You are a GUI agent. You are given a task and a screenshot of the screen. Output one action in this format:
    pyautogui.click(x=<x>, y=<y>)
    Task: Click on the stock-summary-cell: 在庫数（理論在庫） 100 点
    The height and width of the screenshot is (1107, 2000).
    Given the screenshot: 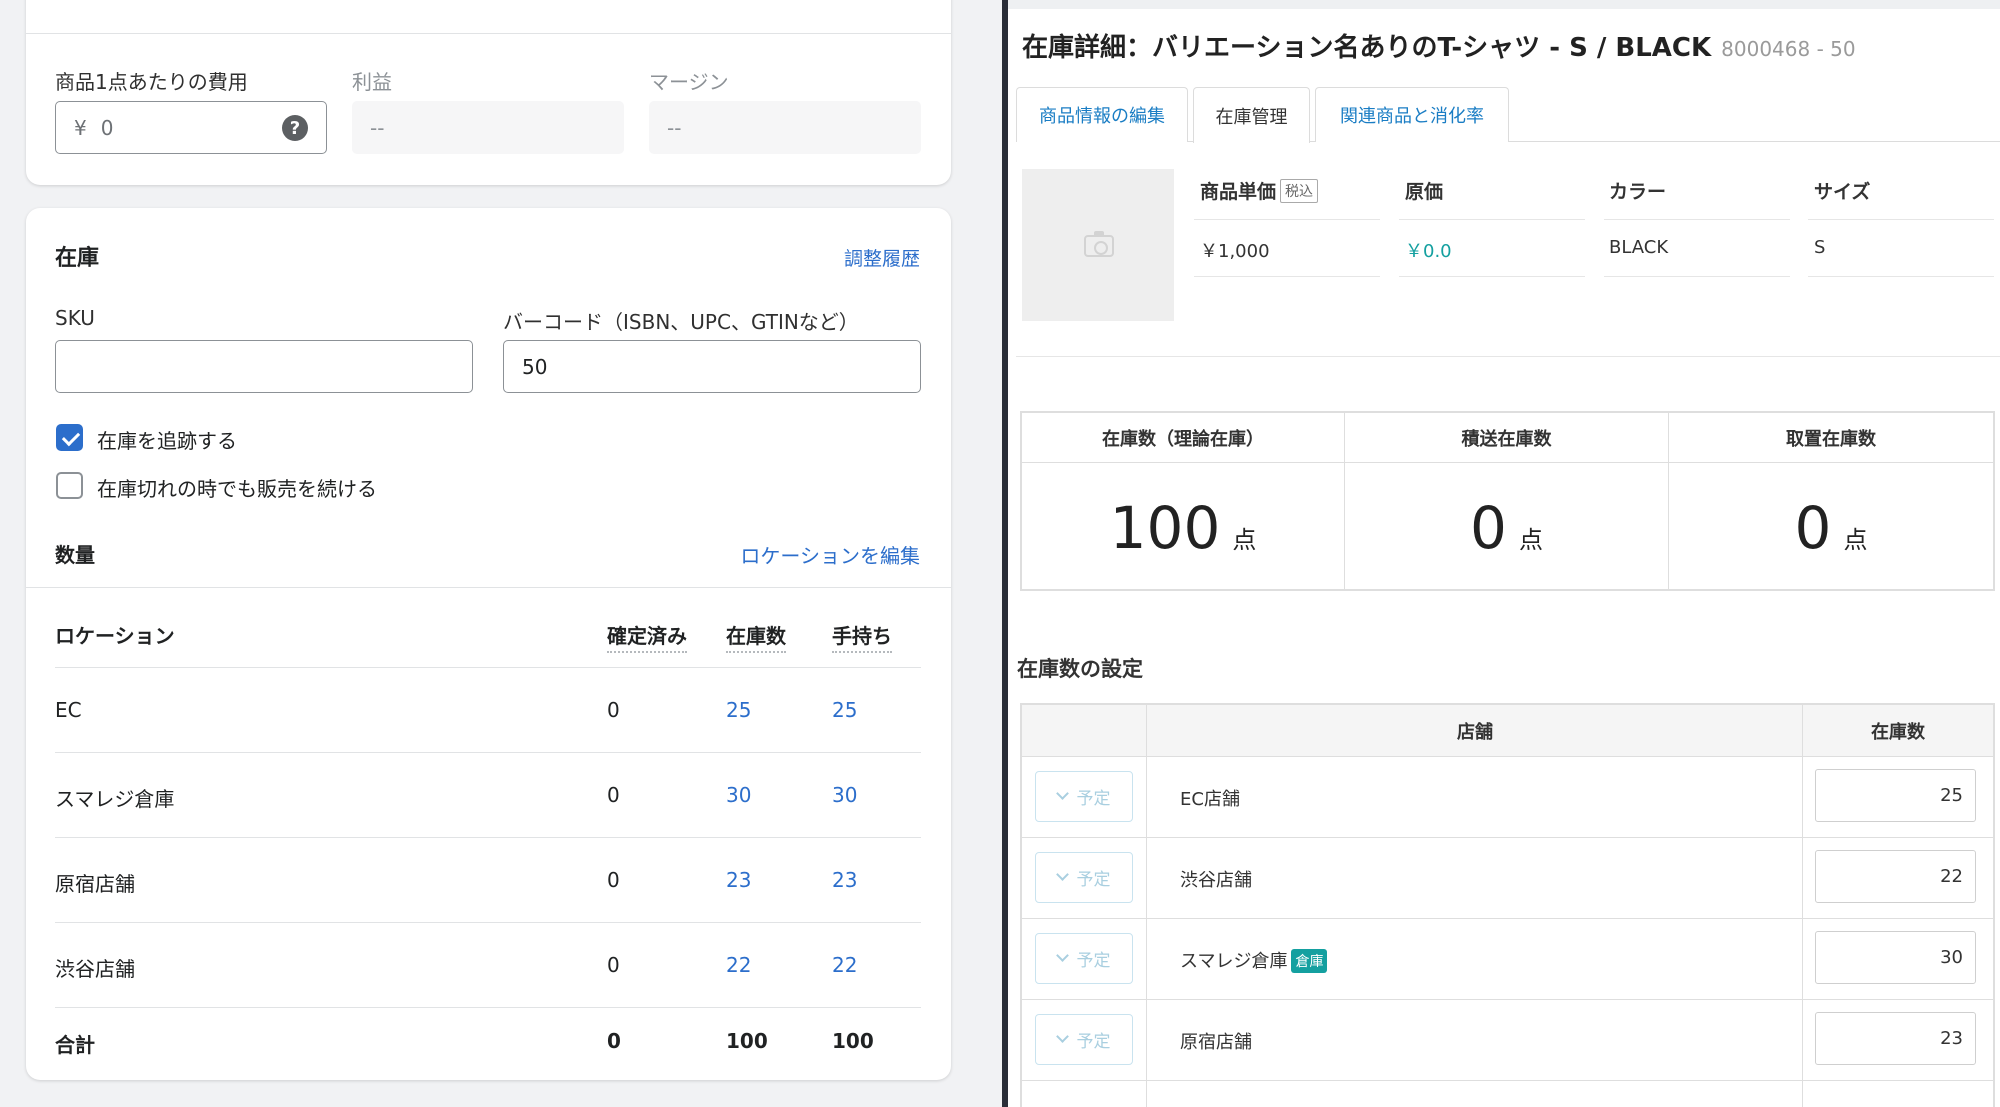 What is the action you would take?
    pyautogui.click(x=1183, y=501)
    